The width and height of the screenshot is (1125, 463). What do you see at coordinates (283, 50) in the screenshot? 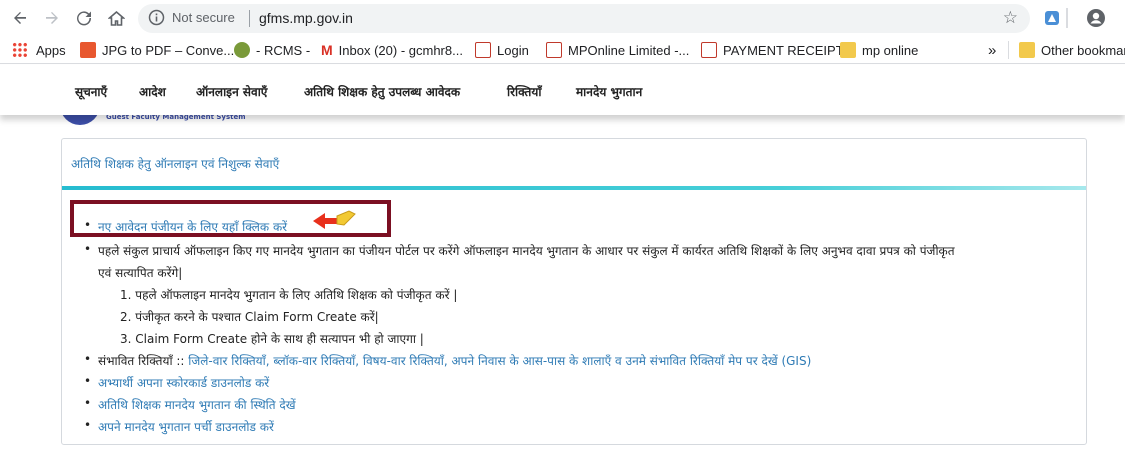
I see `bookmark-label: - RCMS -` at bounding box center [283, 50].